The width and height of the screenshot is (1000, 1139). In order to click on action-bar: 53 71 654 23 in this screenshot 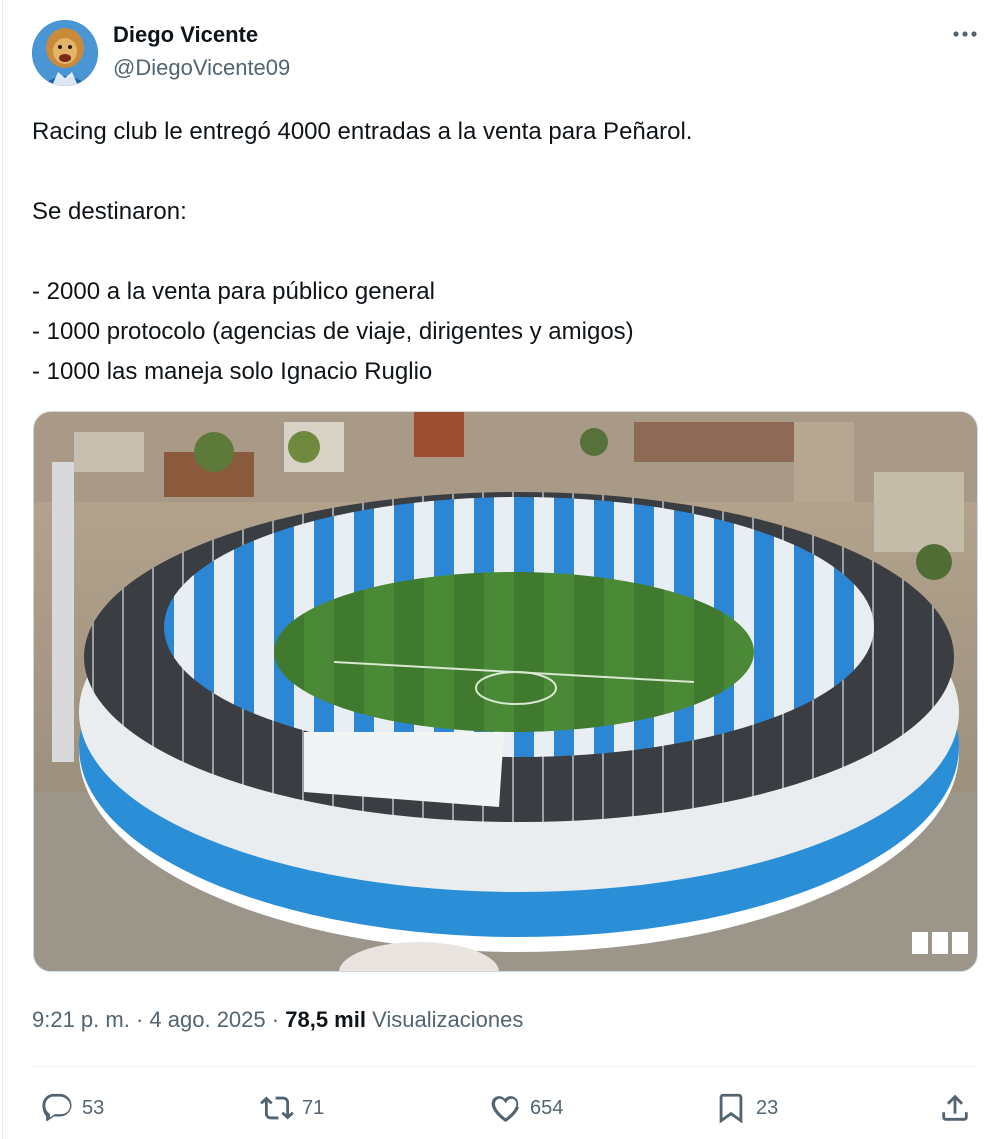, I will do `click(500, 1108)`.